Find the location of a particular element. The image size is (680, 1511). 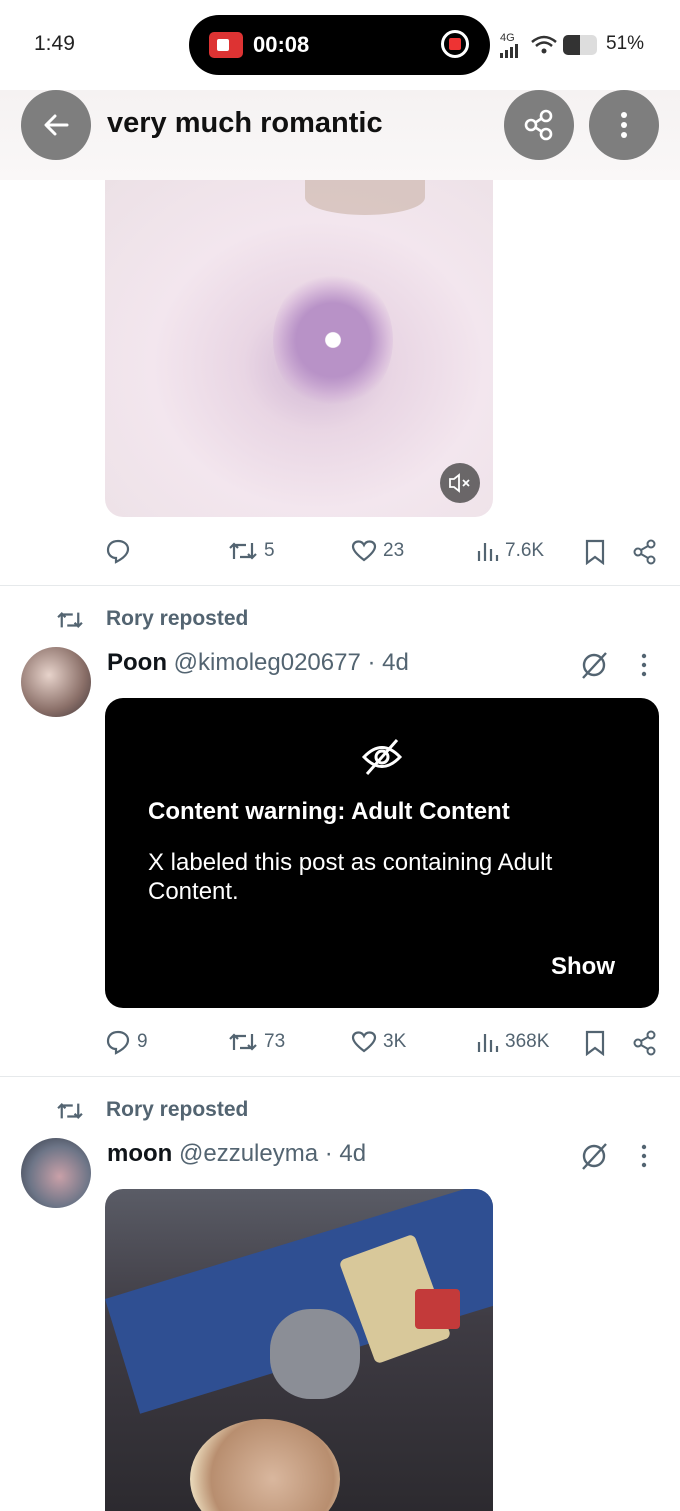

views-button: 7.6K is located at coordinates (509, 551).